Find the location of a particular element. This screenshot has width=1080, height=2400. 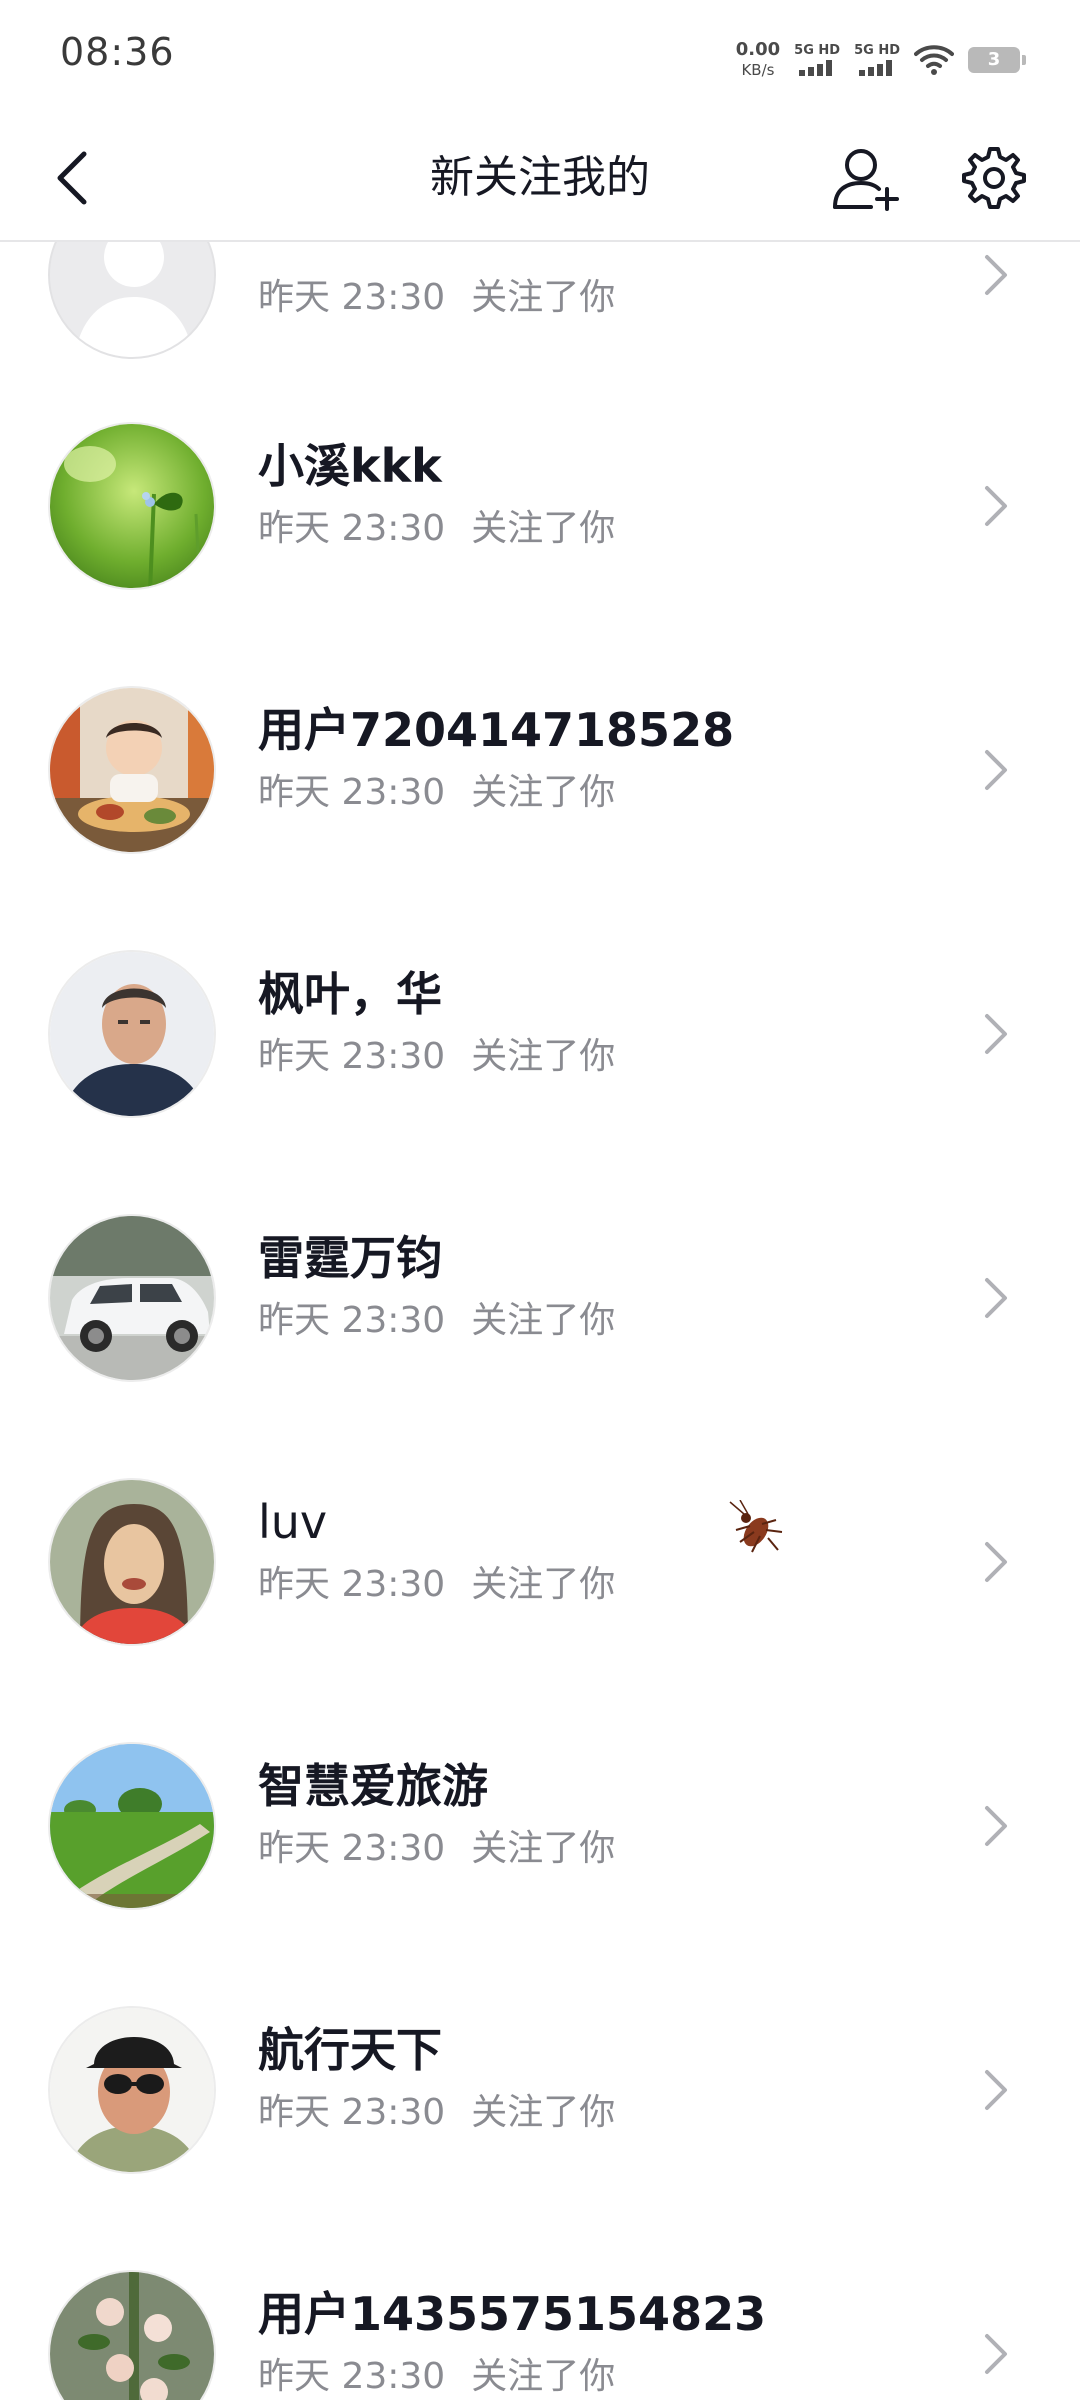

follower-name: 小溪kkk is located at coordinates (350, 466).